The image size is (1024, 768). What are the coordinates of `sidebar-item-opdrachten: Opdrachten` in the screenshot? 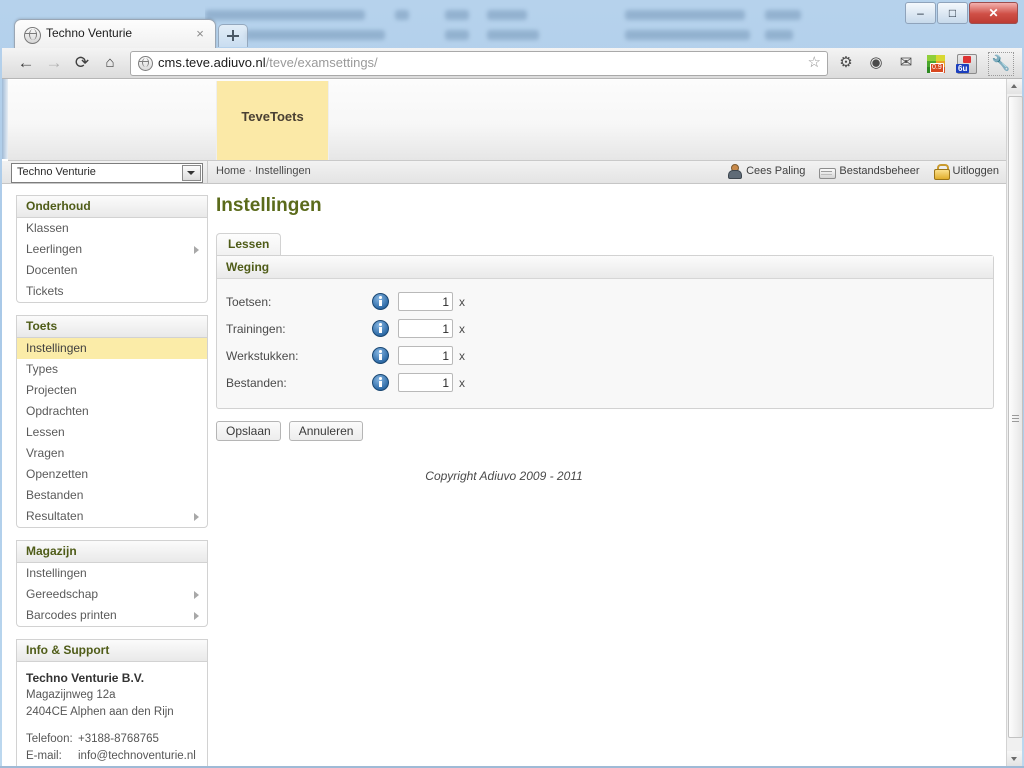 It's located at (112, 411).